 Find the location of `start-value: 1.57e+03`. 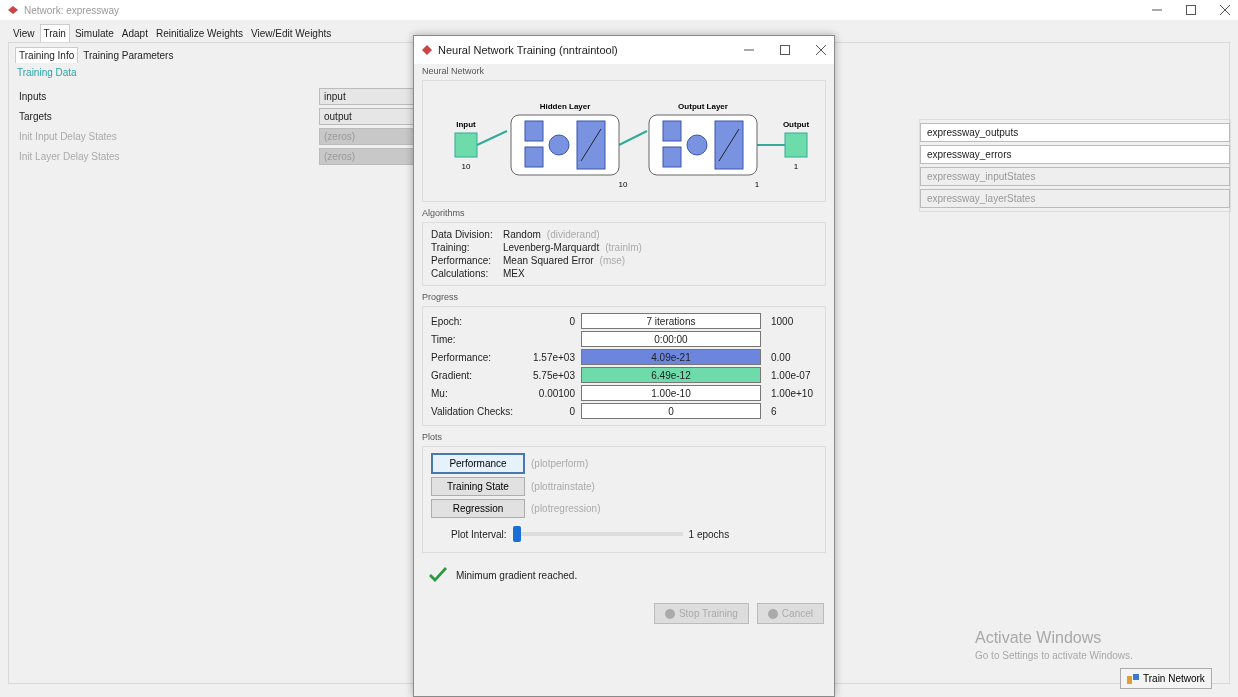

start-value: 1.57e+03 is located at coordinates (554, 357).